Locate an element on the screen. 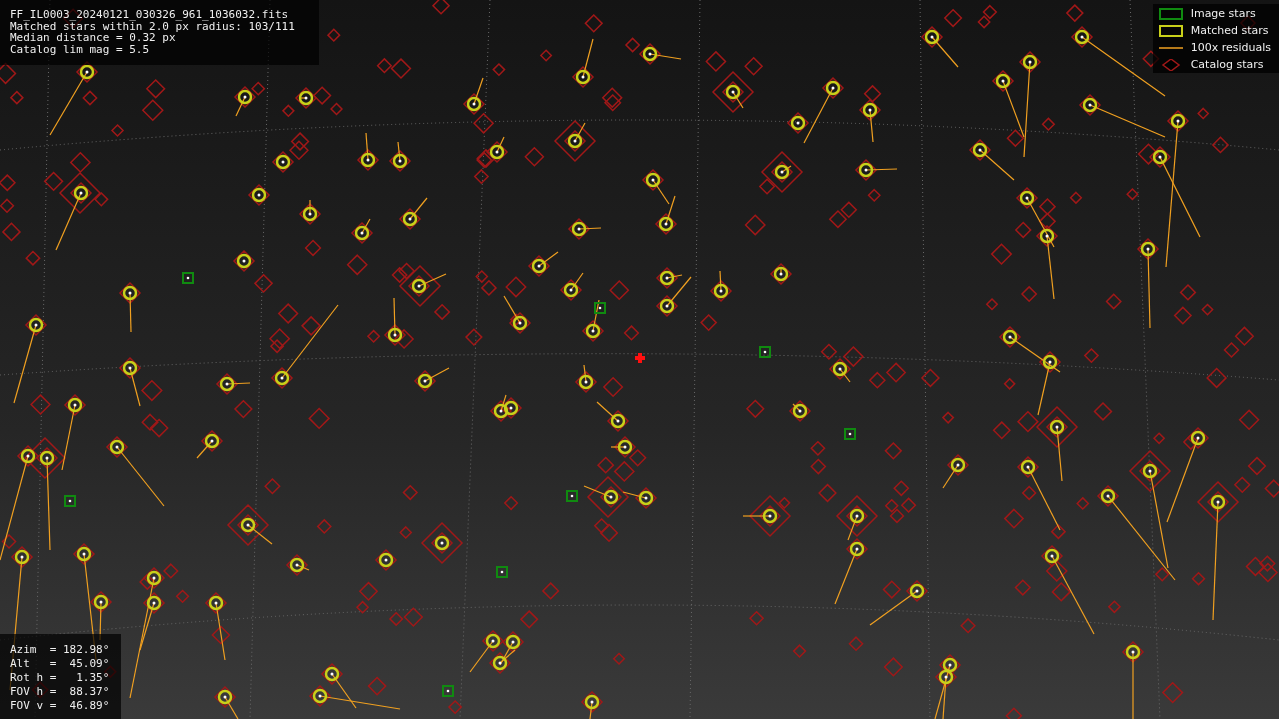 This screenshot has width=1279, height=719. image-star-swatch-icon is located at coordinates (1170, 13).